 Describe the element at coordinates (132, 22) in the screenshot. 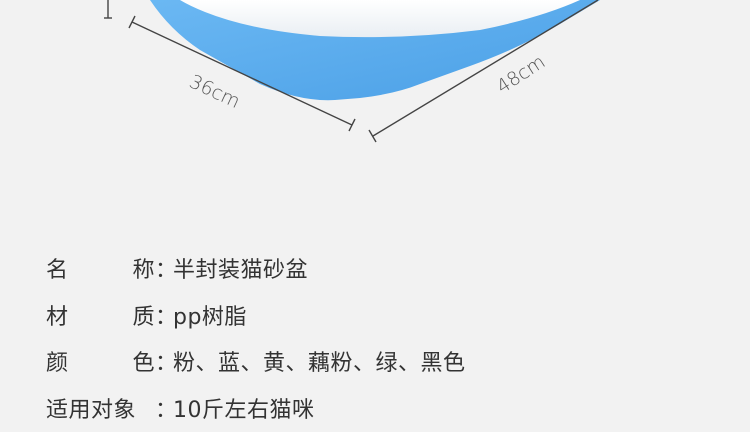

I see `depth-dimension-tick-start` at that location.